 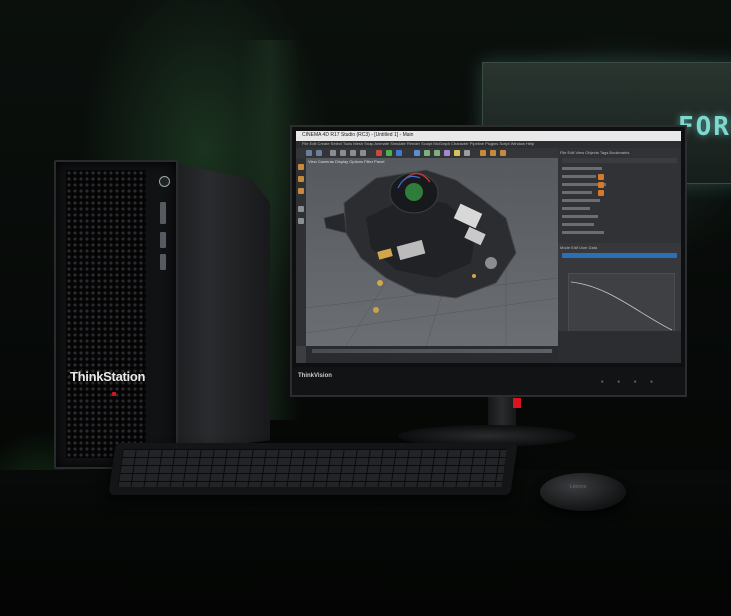 What do you see at coordinates (493, 153) in the screenshot?
I see `render-view-icon` at bounding box center [493, 153].